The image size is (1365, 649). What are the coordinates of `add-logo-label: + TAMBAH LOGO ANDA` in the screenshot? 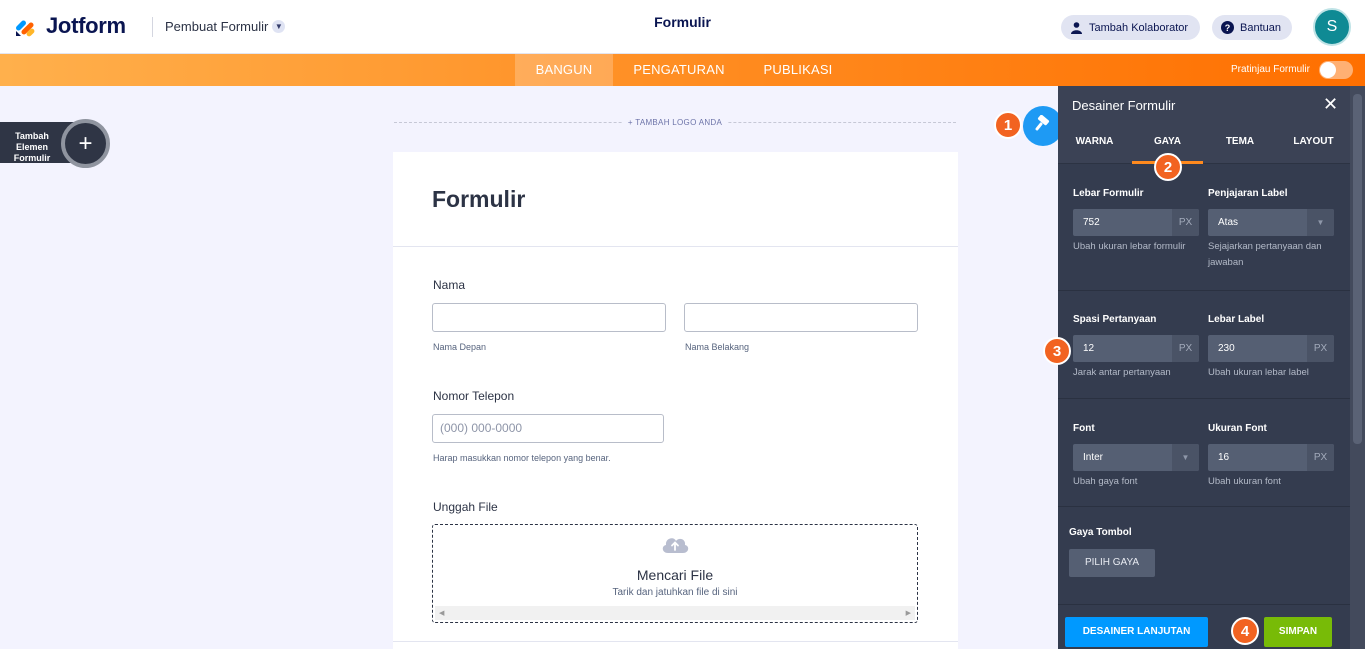 It's located at (675, 122).